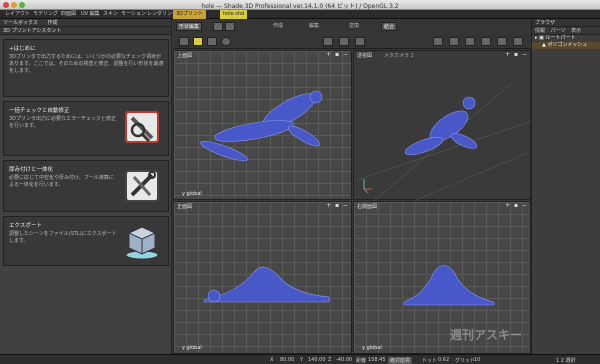 Image resolution: width=600 pixels, height=364 pixels. I want to click on transform-group-label: 変換, so click(354, 26).